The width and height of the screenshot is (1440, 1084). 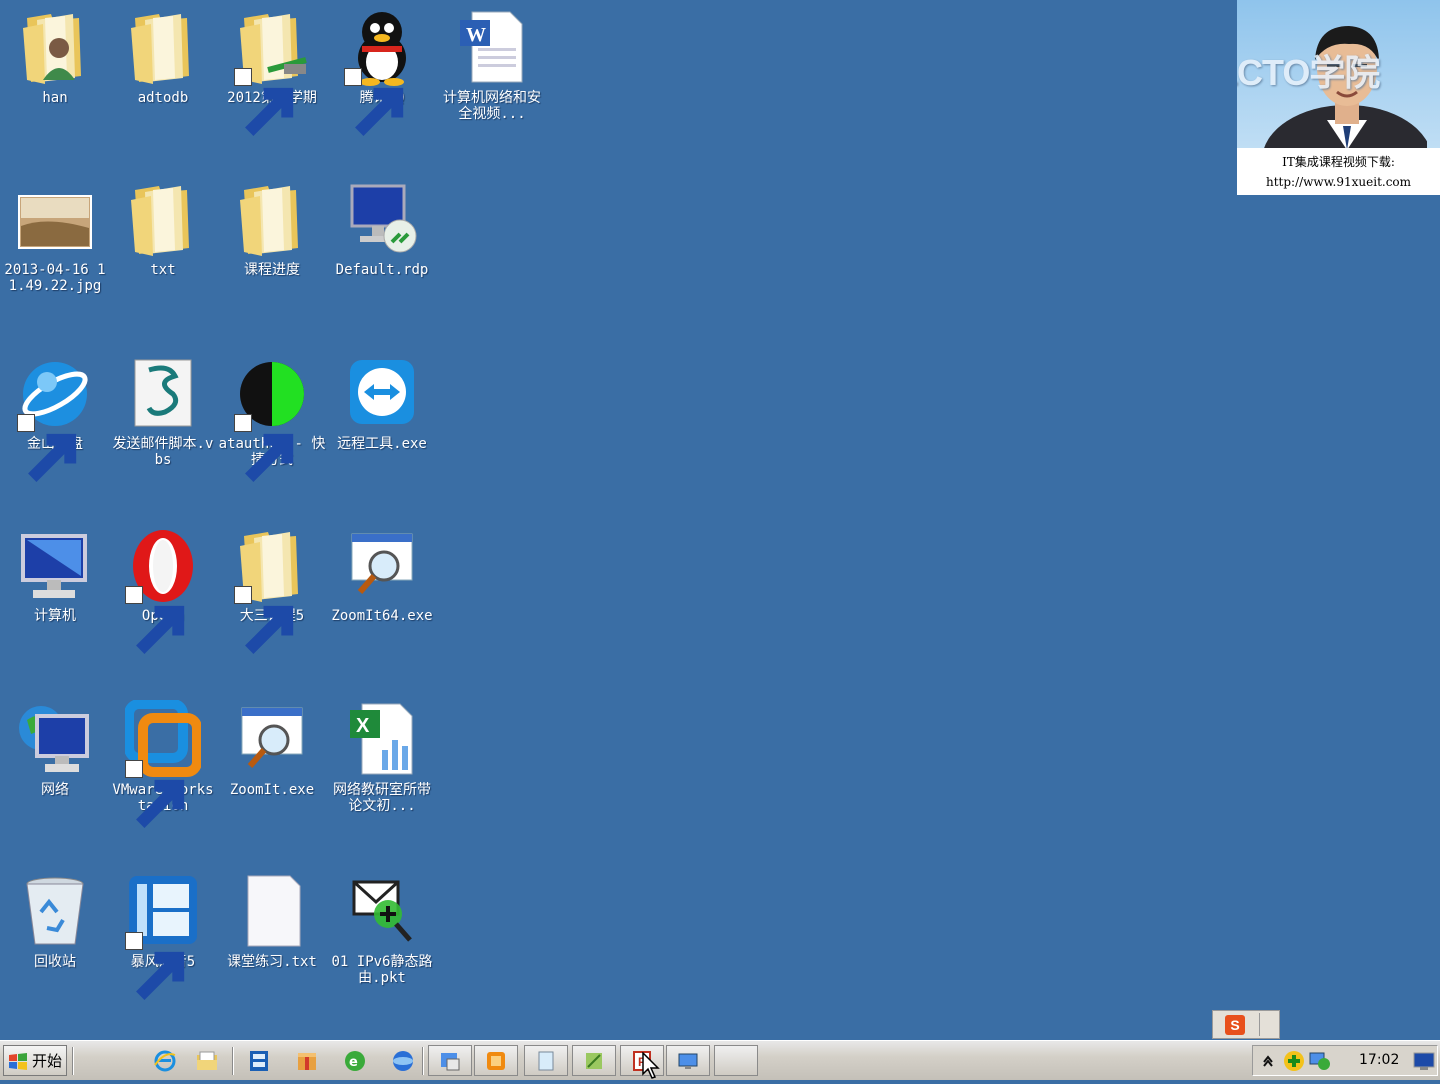 I want to click on desktop-icon-label: ZoomIt64.exe, so click(x=382, y=616).